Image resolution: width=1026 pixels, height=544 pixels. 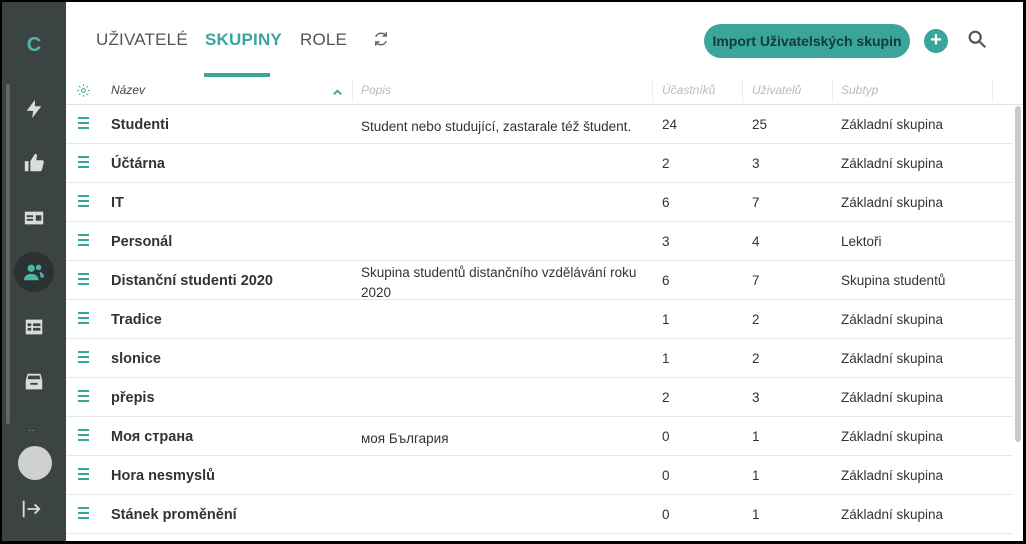 I want to click on participants-count: 24, so click(x=670, y=124).